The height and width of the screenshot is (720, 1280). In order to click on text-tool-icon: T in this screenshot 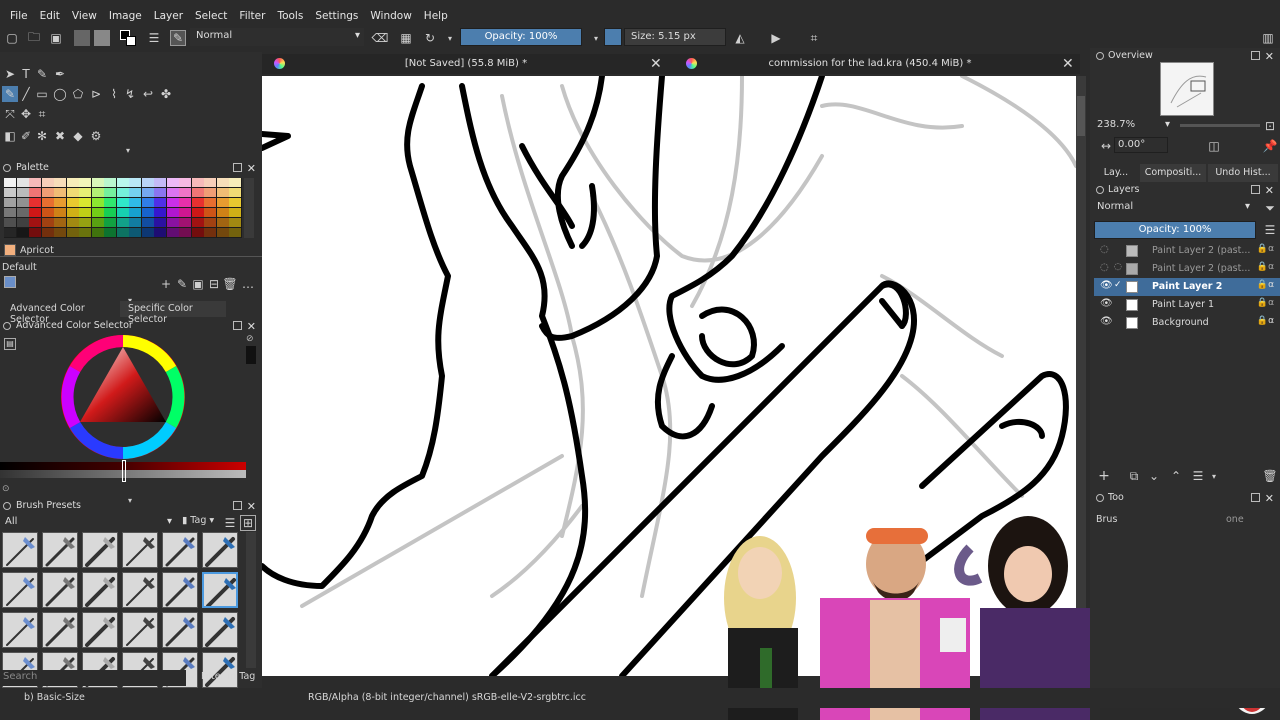, I will do `click(26, 74)`.